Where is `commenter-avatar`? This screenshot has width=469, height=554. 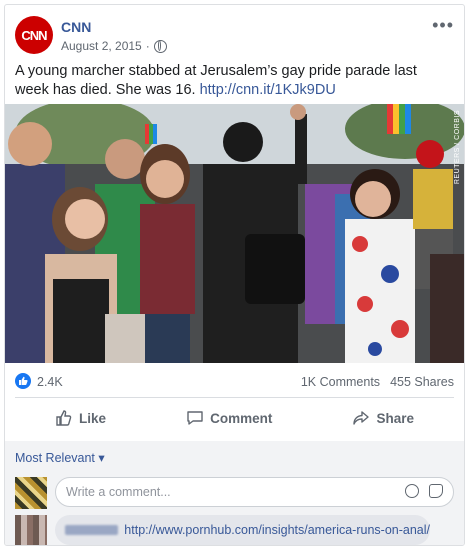
commenter-avatar is located at coordinates (31, 530).